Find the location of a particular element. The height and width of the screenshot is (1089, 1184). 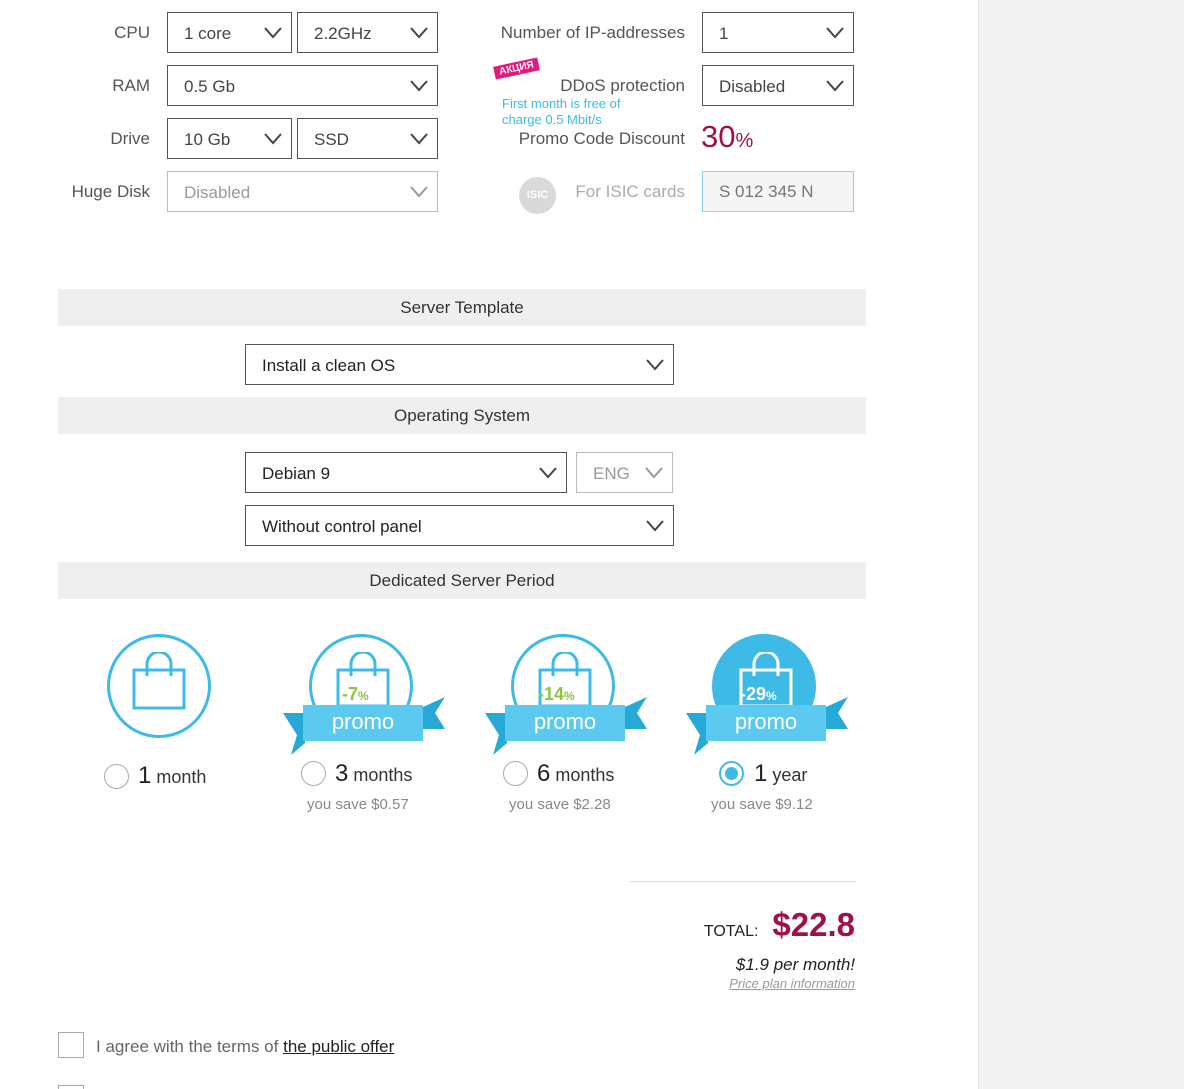

total-label: TOTAL: is located at coordinates (731, 931).